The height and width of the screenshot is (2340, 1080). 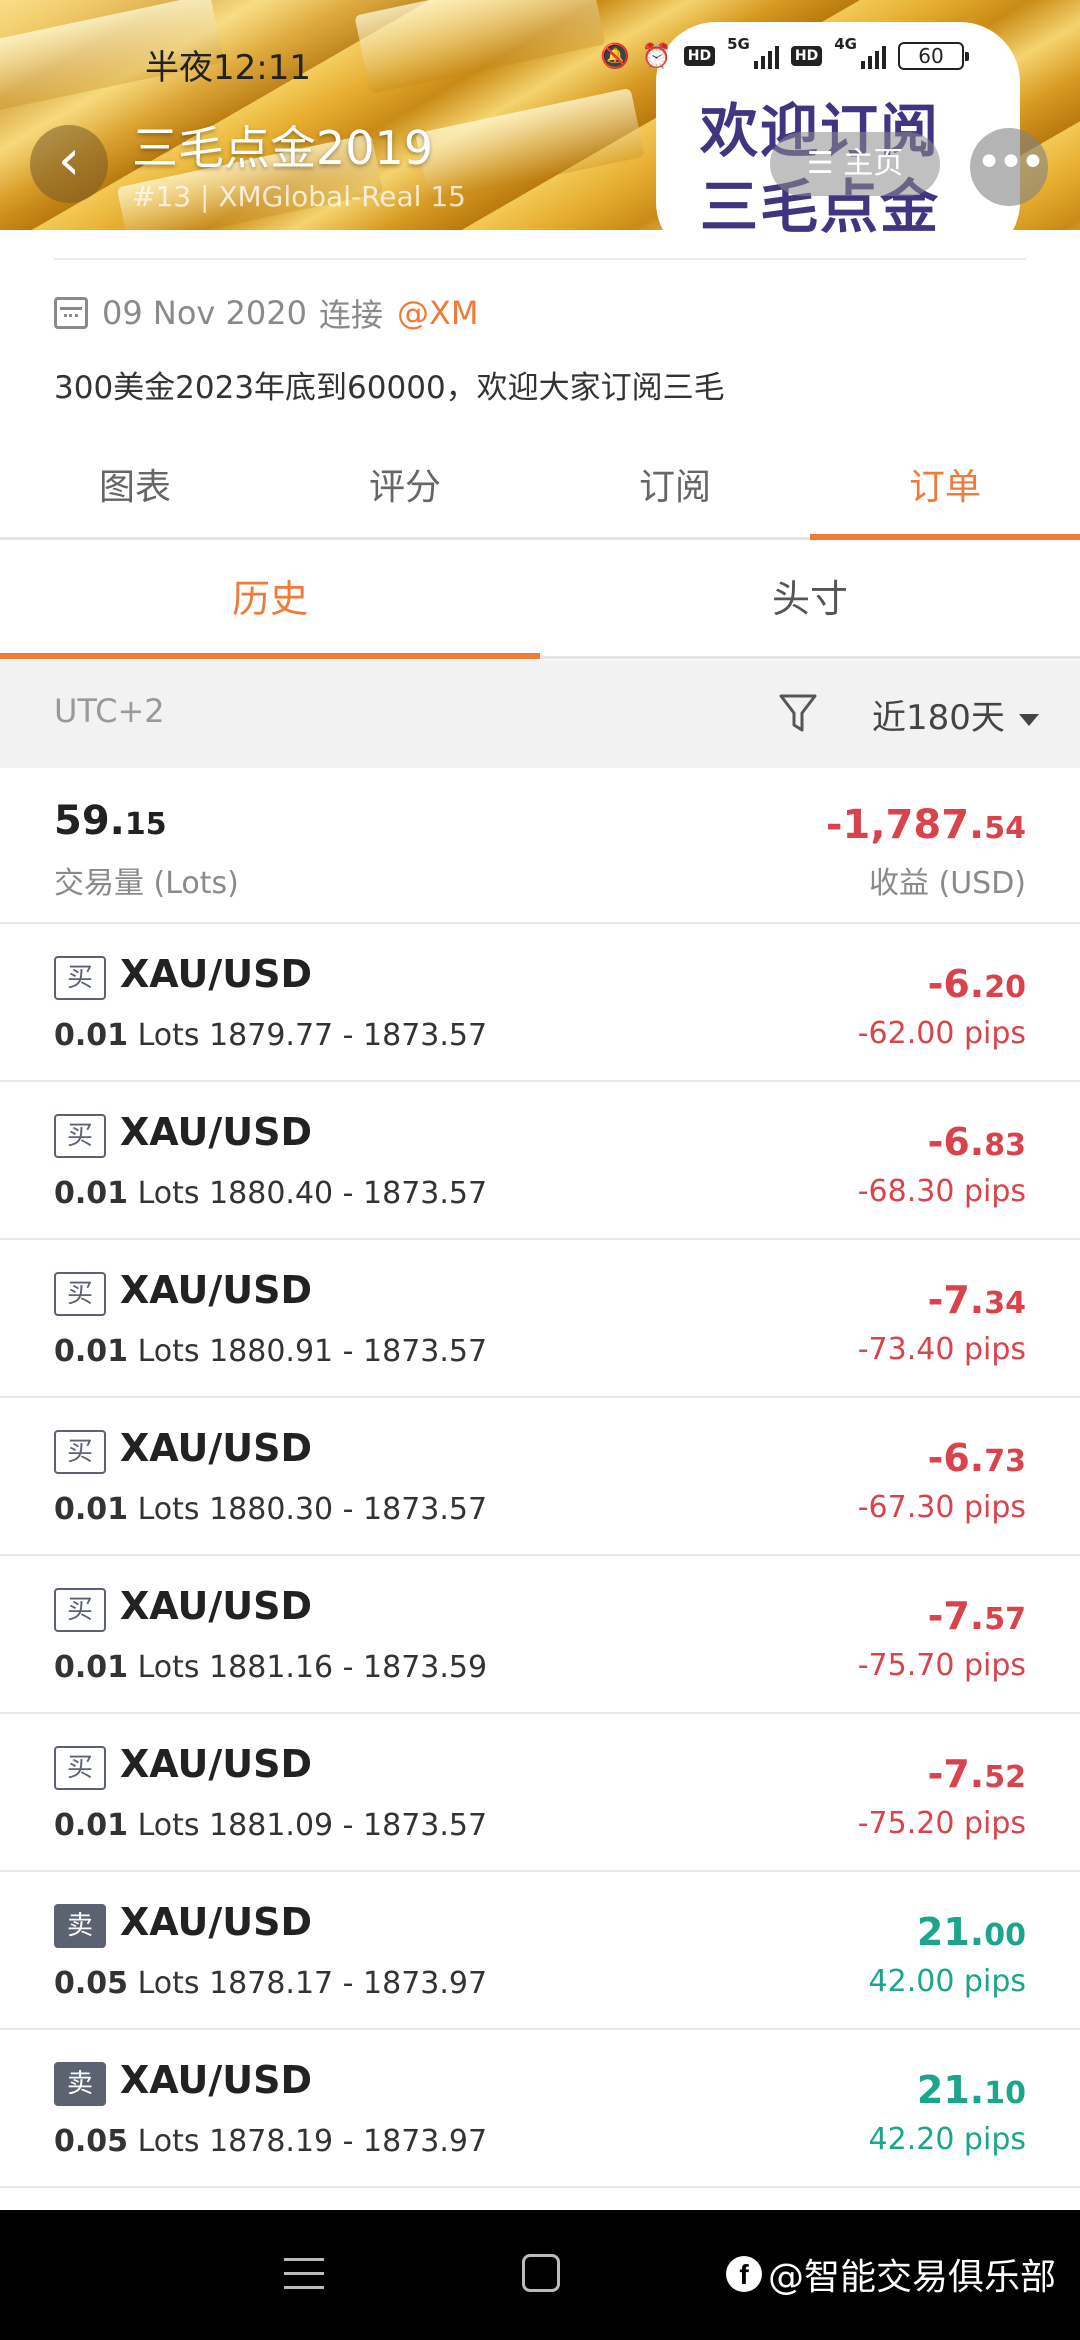 I want to click on signal-icon, so click(x=766, y=56).